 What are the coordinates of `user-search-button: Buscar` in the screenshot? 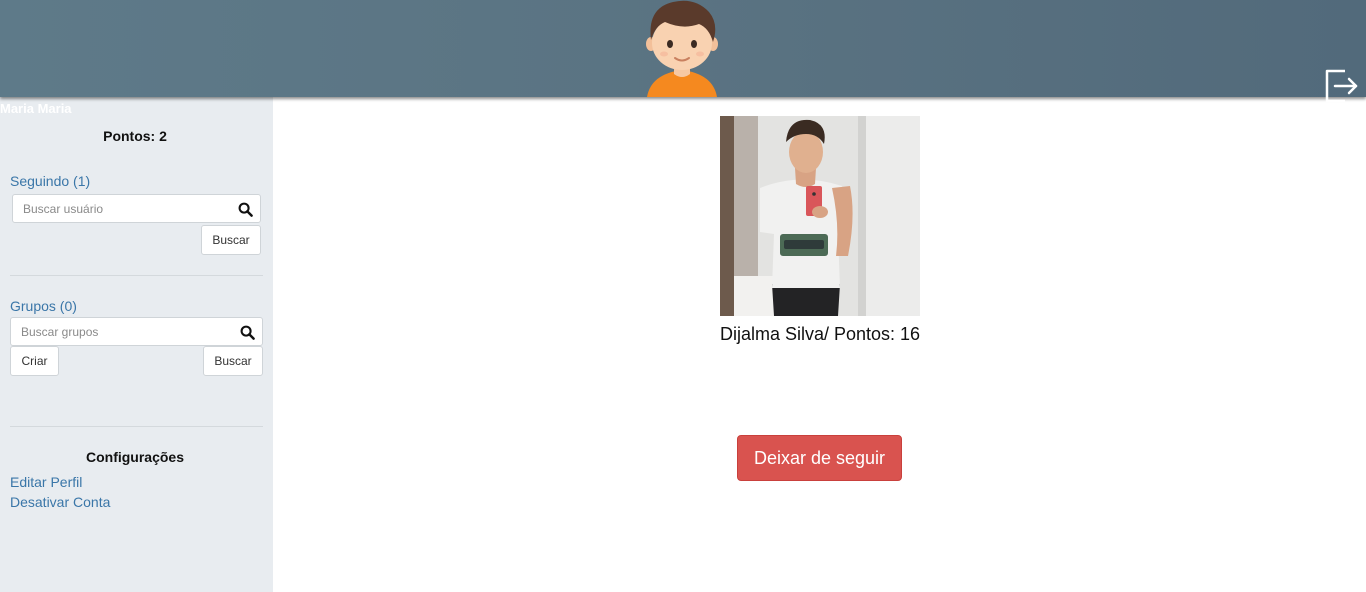 It's located at (231, 240).